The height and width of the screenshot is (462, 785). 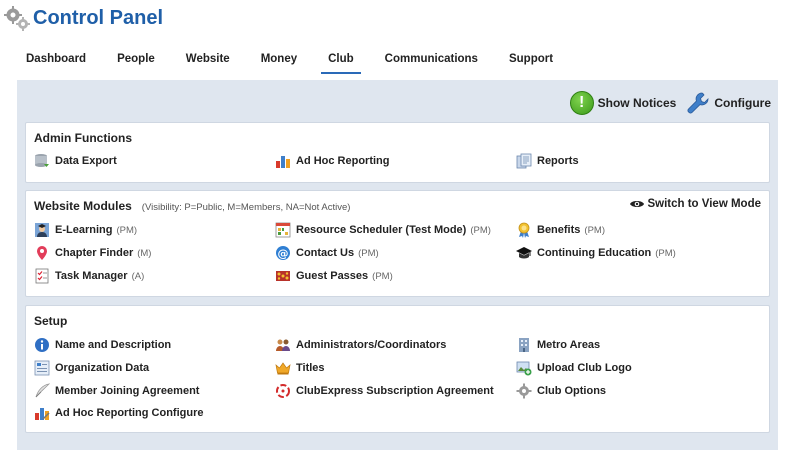 I want to click on mortarboard-icon, so click(x=524, y=253).